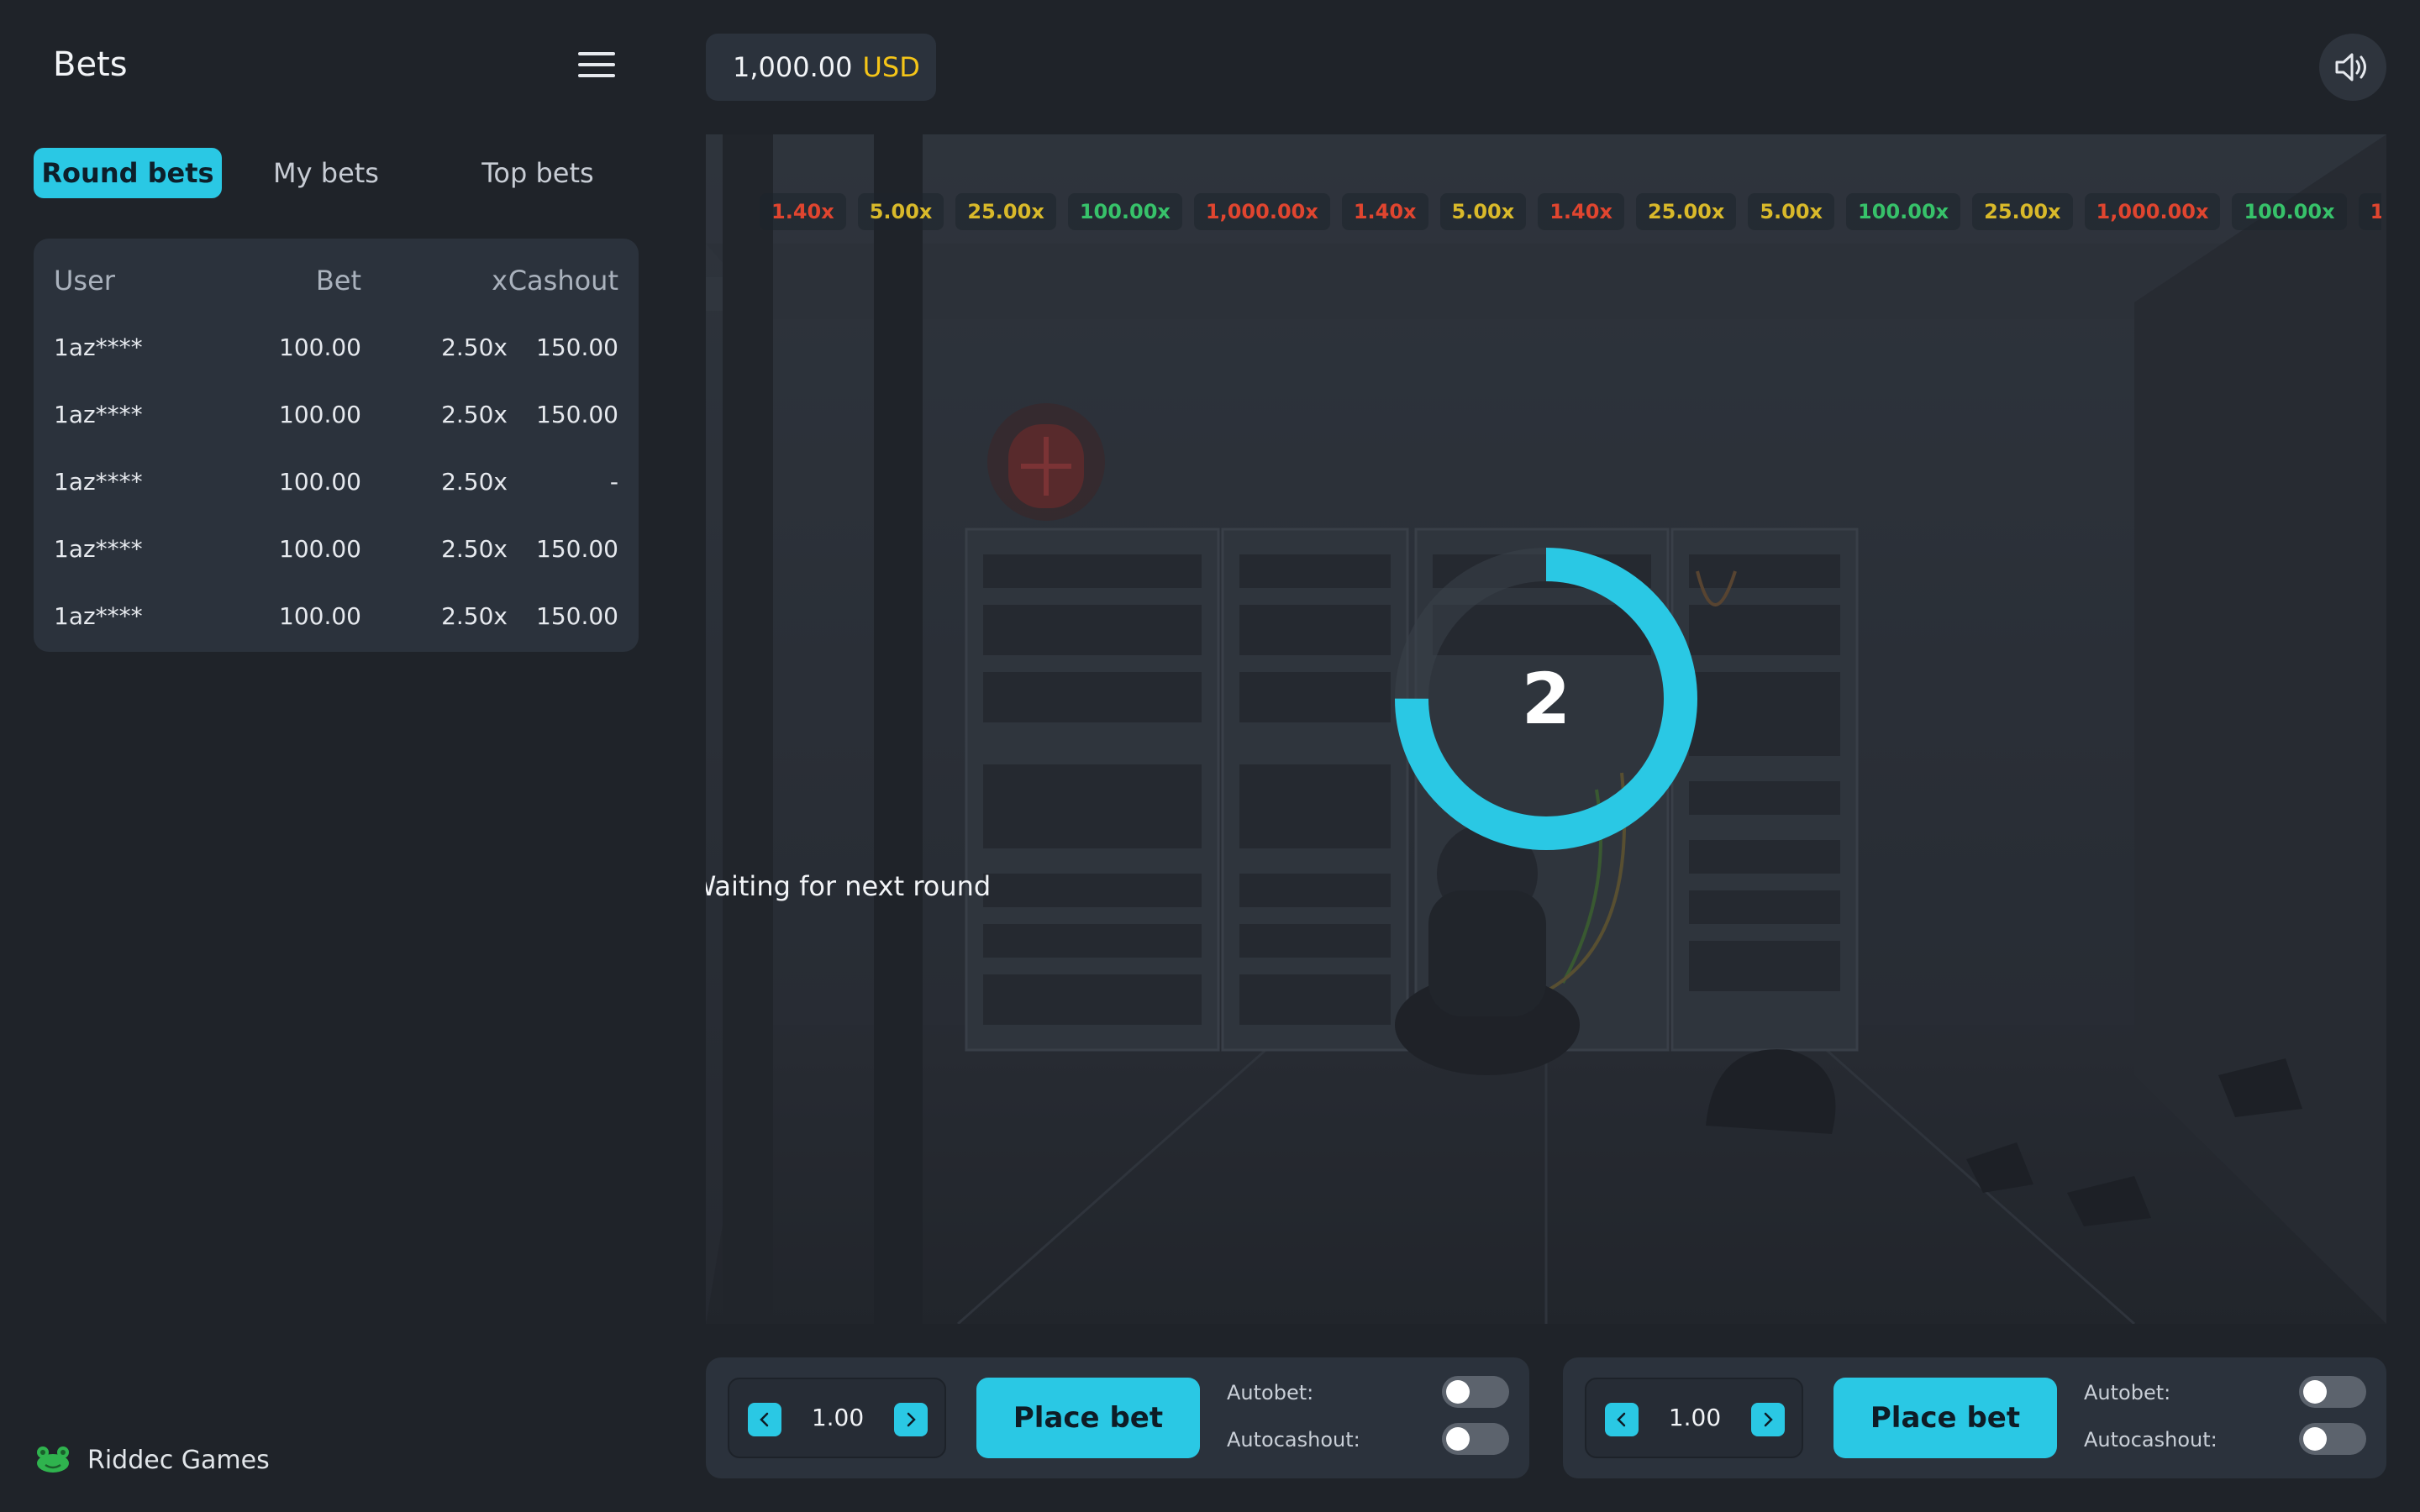 The height and width of the screenshot is (1512, 2420). I want to click on bets-table-header: User Bet x Cashout, so click(337, 280).